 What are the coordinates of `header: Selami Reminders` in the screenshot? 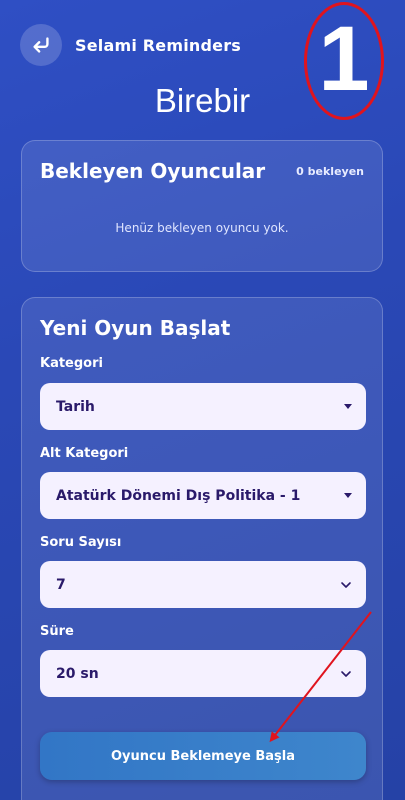 It's located at (130, 45).